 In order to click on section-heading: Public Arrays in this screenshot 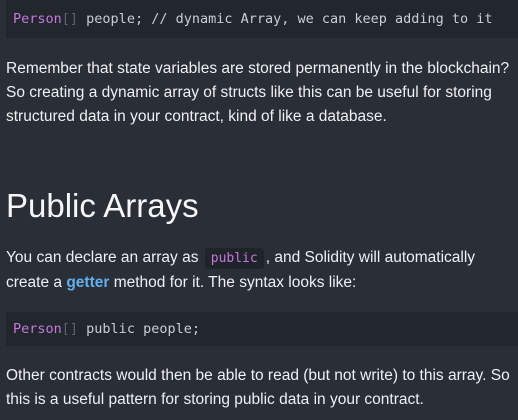, I will do `click(102, 205)`.